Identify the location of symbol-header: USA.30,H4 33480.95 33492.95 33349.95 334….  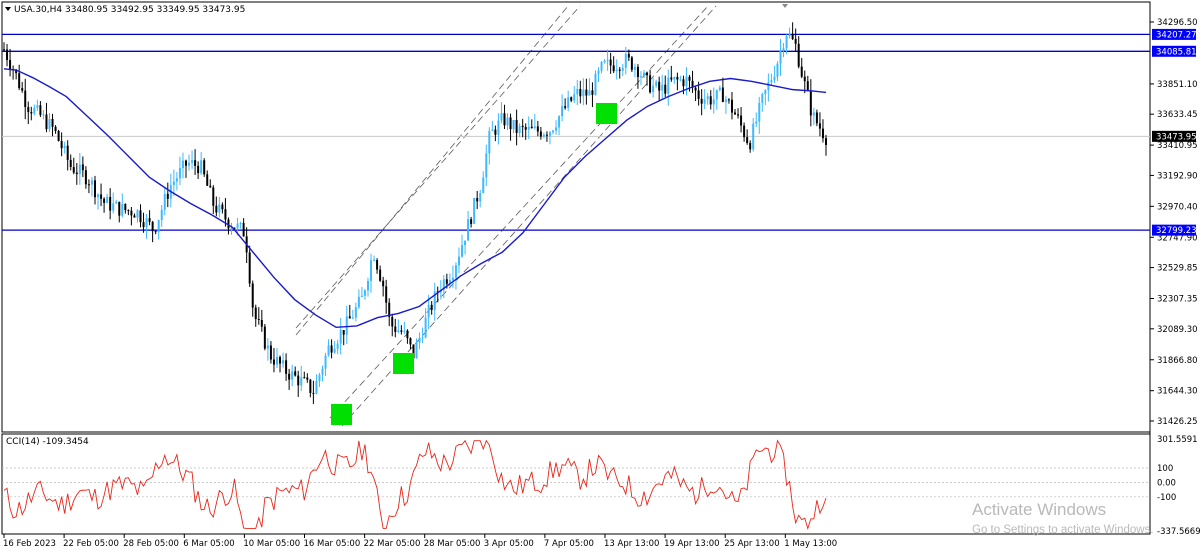
(129, 10).